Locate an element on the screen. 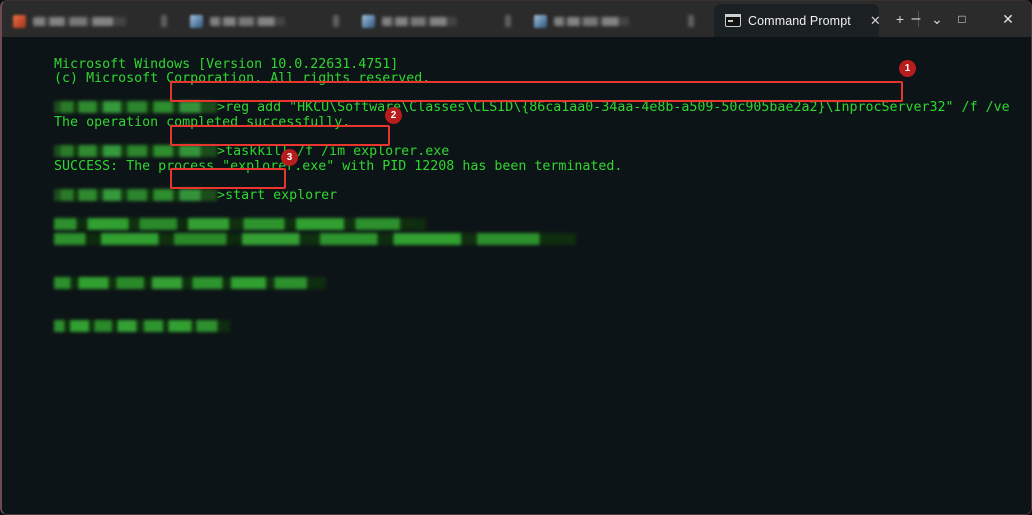  tab-strip: Command Prompt ✕ is located at coordinates (441, 19).